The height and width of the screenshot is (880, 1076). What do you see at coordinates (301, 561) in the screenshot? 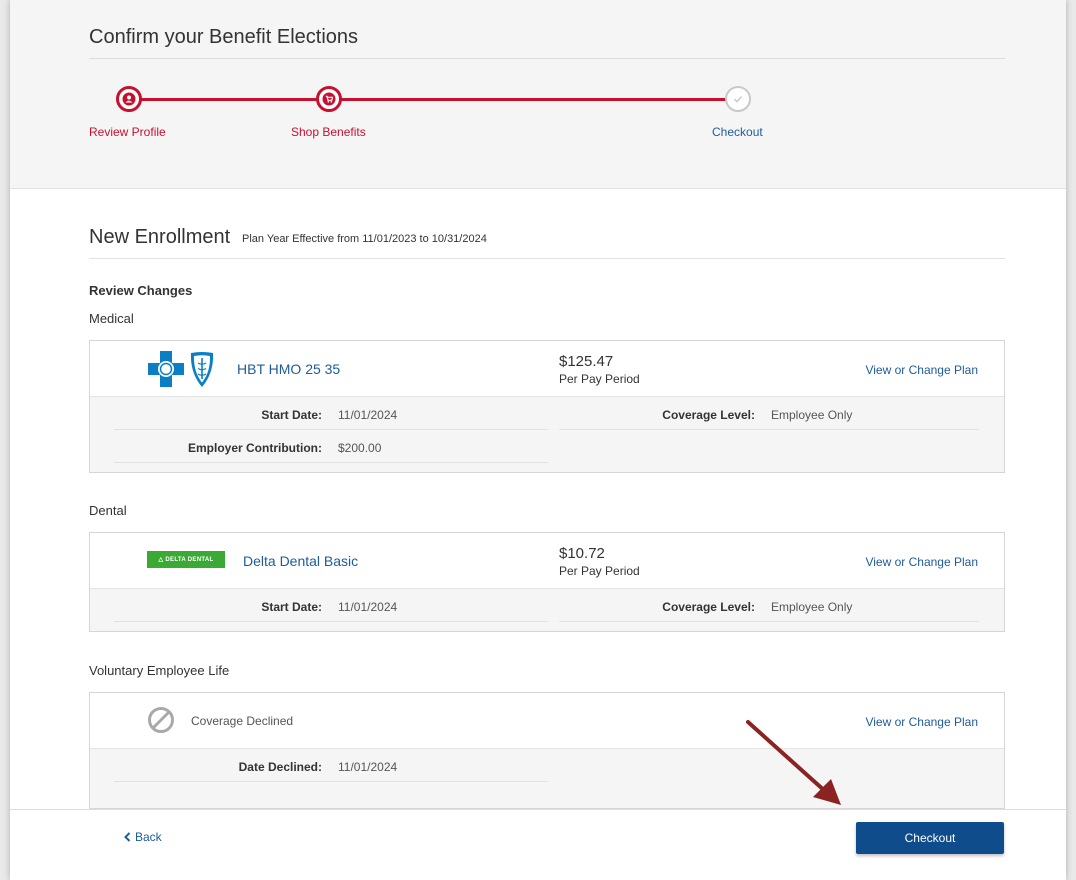
I see `plan-name: Delta Dental Basic` at bounding box center [301, 561].